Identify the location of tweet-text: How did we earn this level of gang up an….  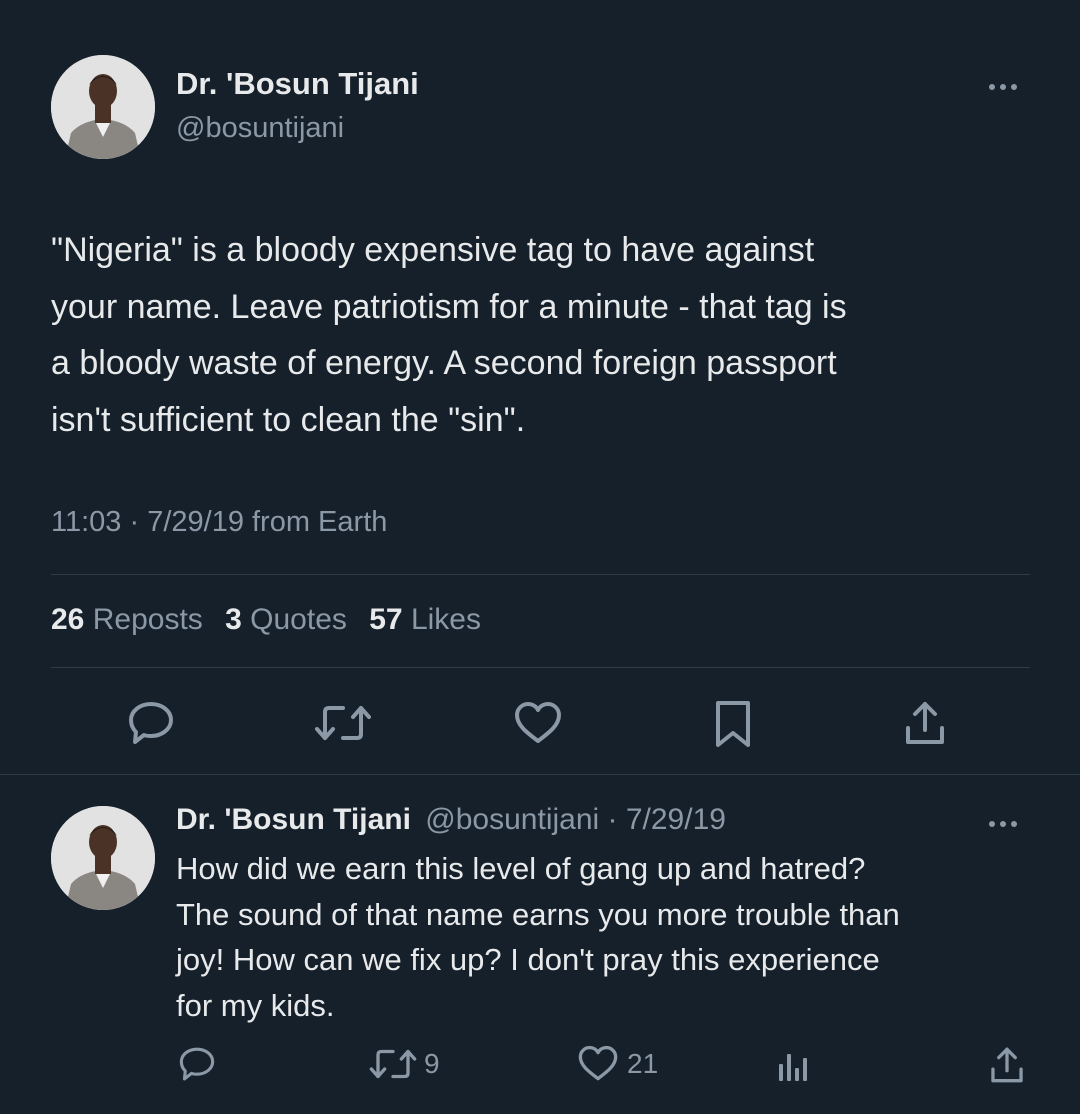
(538, 937).